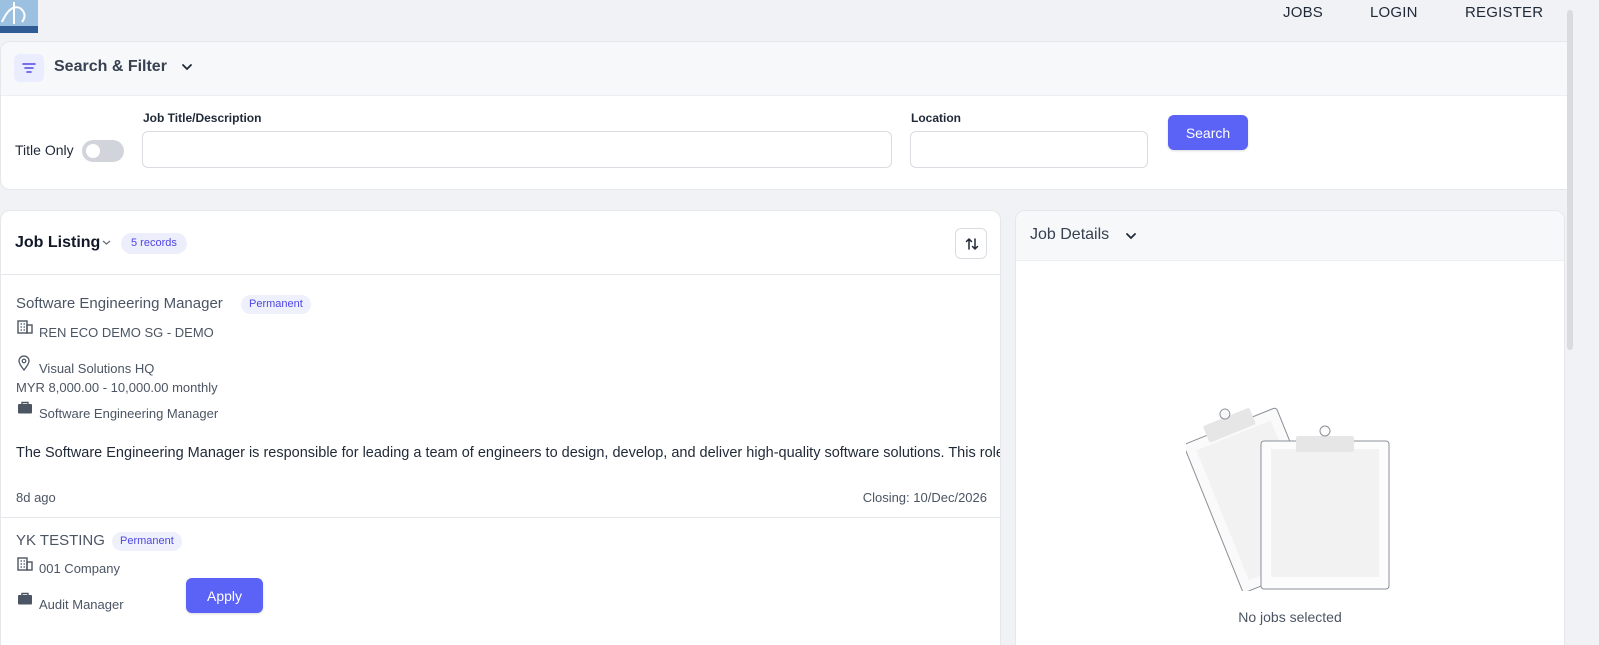 The height and width of the screenshot is (645, 1599). Describe the element at coordinates (103, 151) in the screenshot. I see `title-only-toggle` at that location.